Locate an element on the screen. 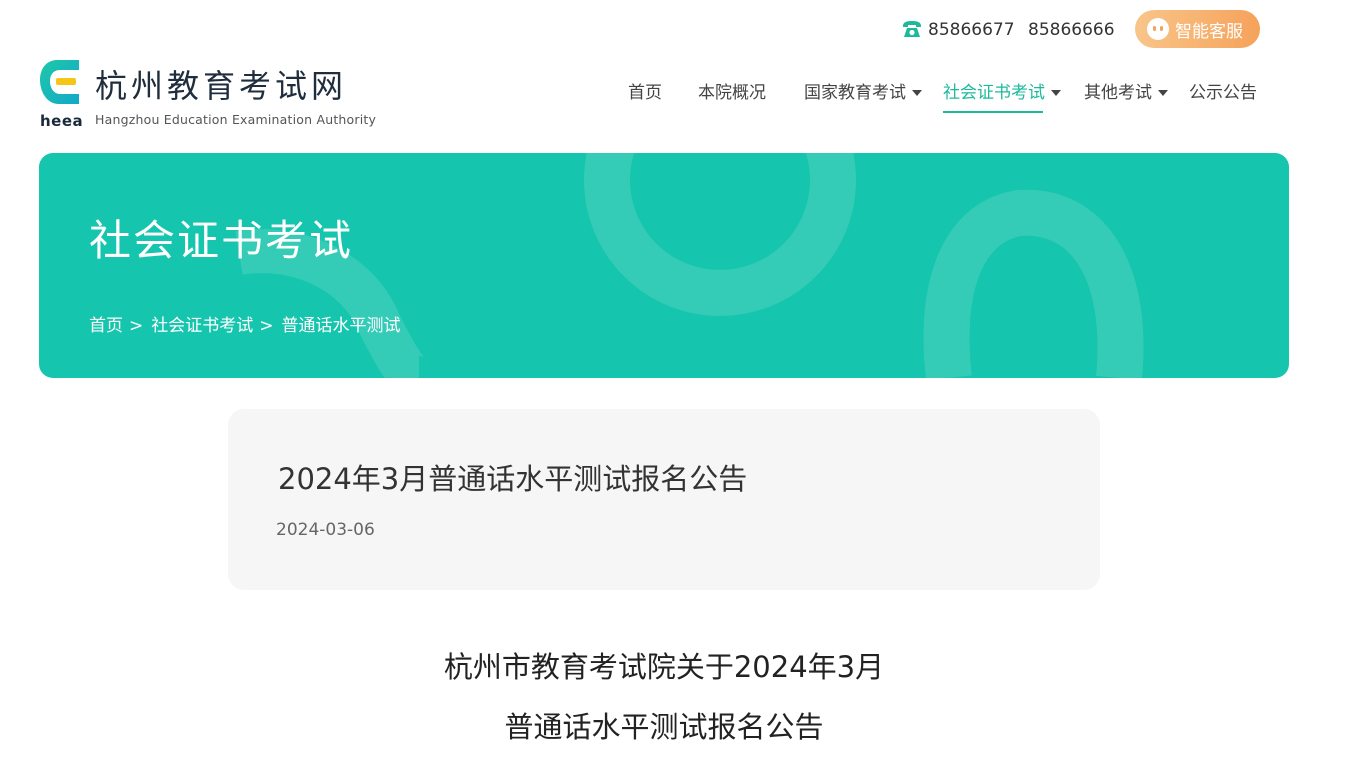 The image size is (1371, 761). breadcrumb-current: 普通话水平测试 is located at coordinates (341, 326).